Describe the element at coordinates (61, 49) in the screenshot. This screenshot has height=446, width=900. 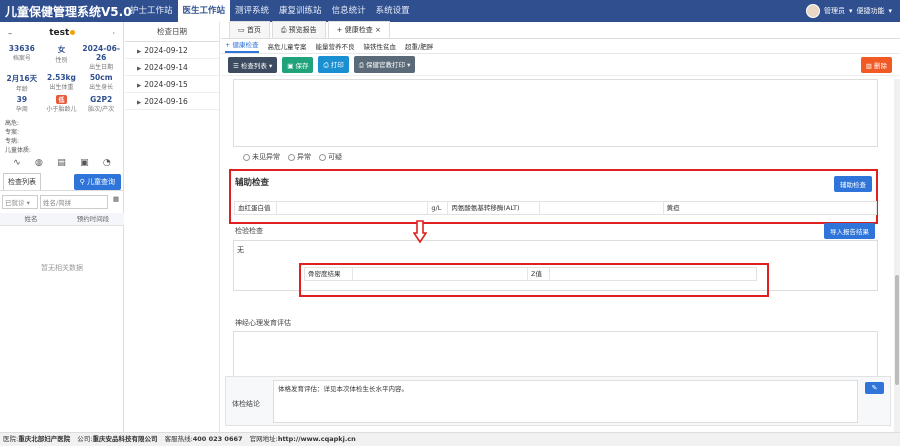
I see `sex: 女` at that location.